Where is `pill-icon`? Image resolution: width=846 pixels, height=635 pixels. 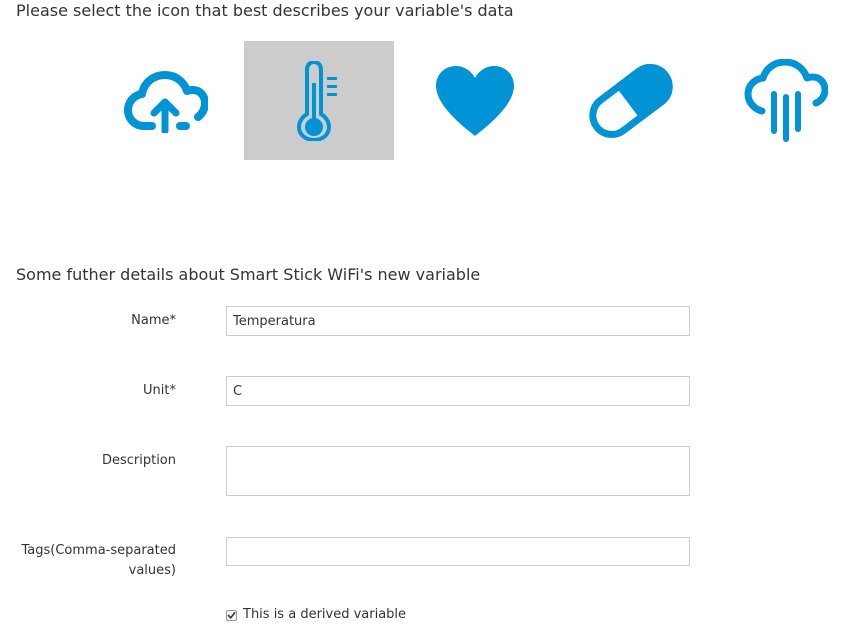 pill-icon is located at coordinates (631, 100).